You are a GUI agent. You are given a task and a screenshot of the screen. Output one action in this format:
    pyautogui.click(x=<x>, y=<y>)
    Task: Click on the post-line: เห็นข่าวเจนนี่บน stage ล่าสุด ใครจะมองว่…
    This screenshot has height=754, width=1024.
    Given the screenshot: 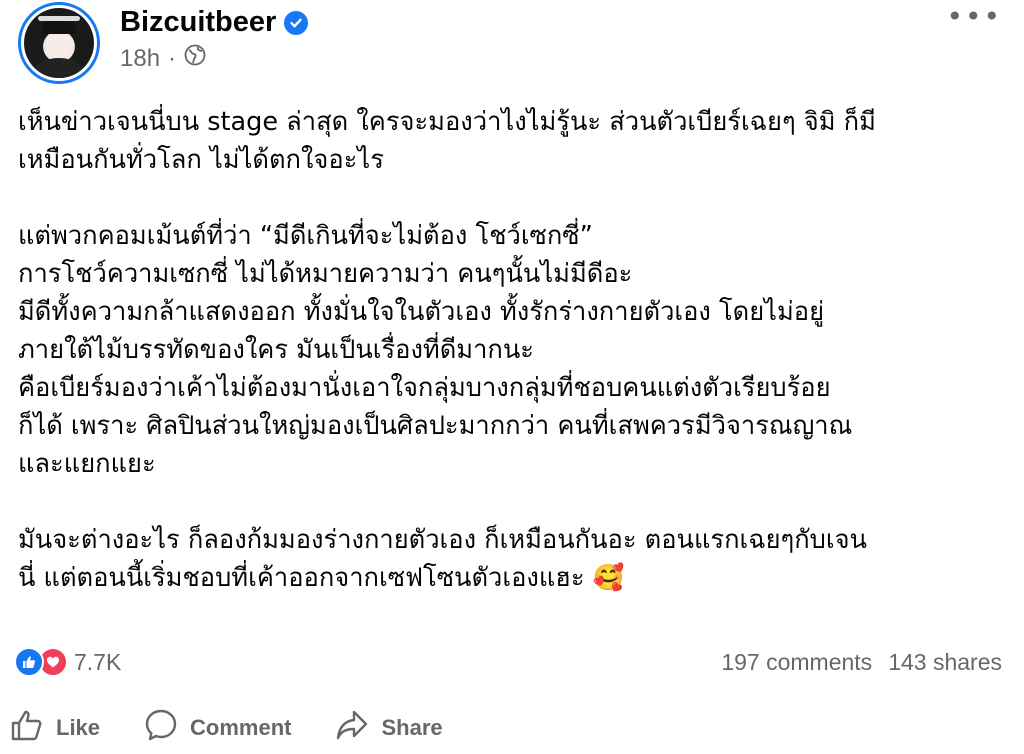 What is the action you would take?
    pyautogui.click(x=447, y=122)
    